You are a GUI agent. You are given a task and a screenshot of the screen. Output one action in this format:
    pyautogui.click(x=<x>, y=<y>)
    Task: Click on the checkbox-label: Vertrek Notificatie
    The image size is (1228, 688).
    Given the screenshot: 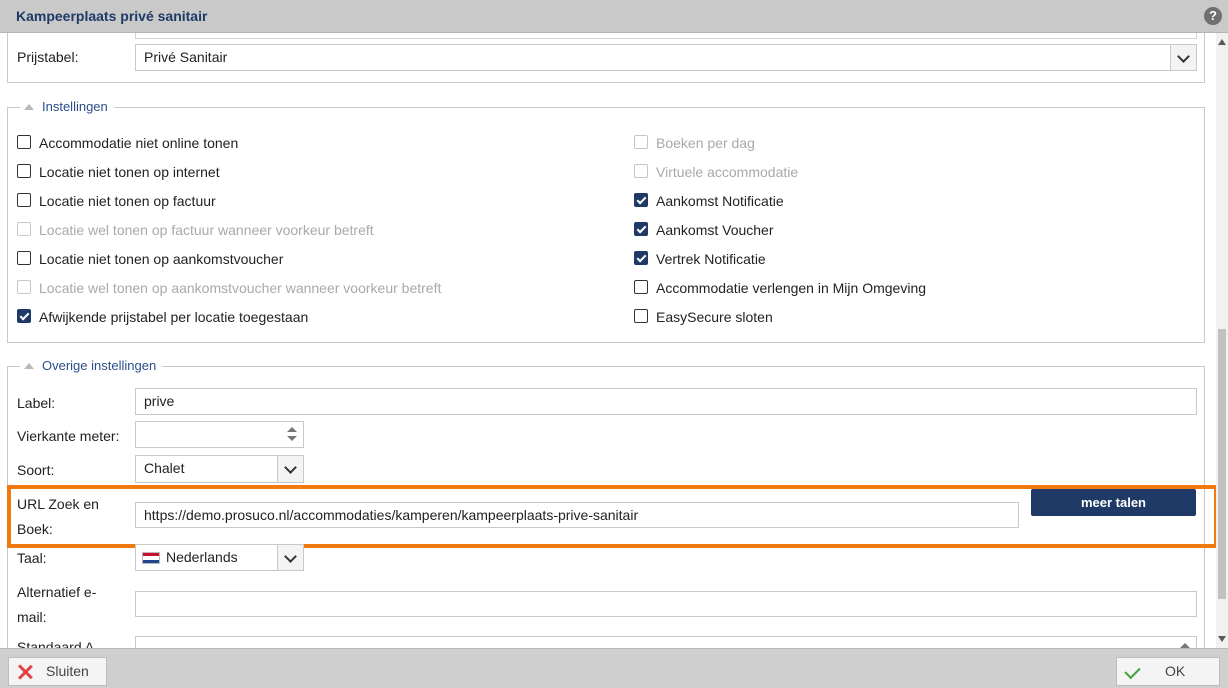 What is the action you would take?
    pyautogui.click(x=711, y=259)
    